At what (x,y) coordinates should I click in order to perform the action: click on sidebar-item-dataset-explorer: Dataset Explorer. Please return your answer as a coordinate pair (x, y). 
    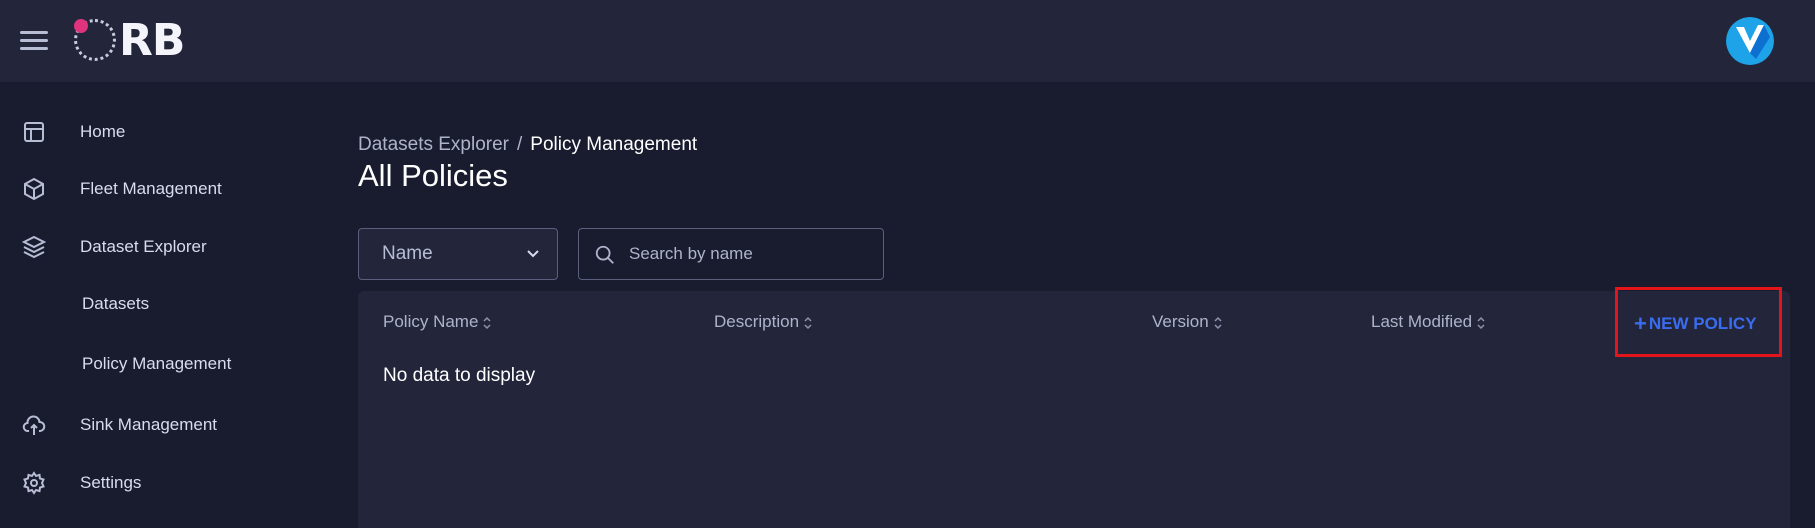
    Looking at the image, I should click on (175, 247).